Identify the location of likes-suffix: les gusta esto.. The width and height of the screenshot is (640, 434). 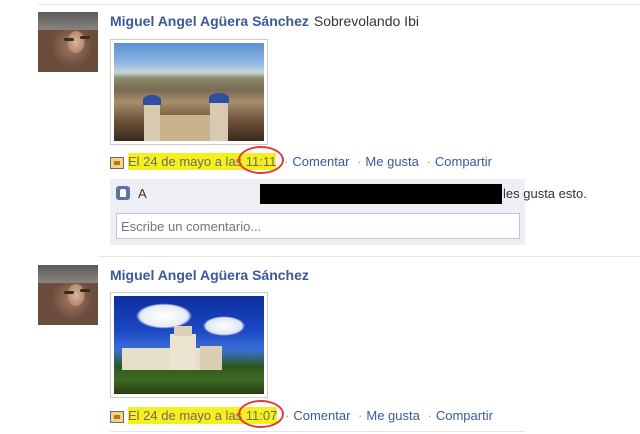
(545, 193).